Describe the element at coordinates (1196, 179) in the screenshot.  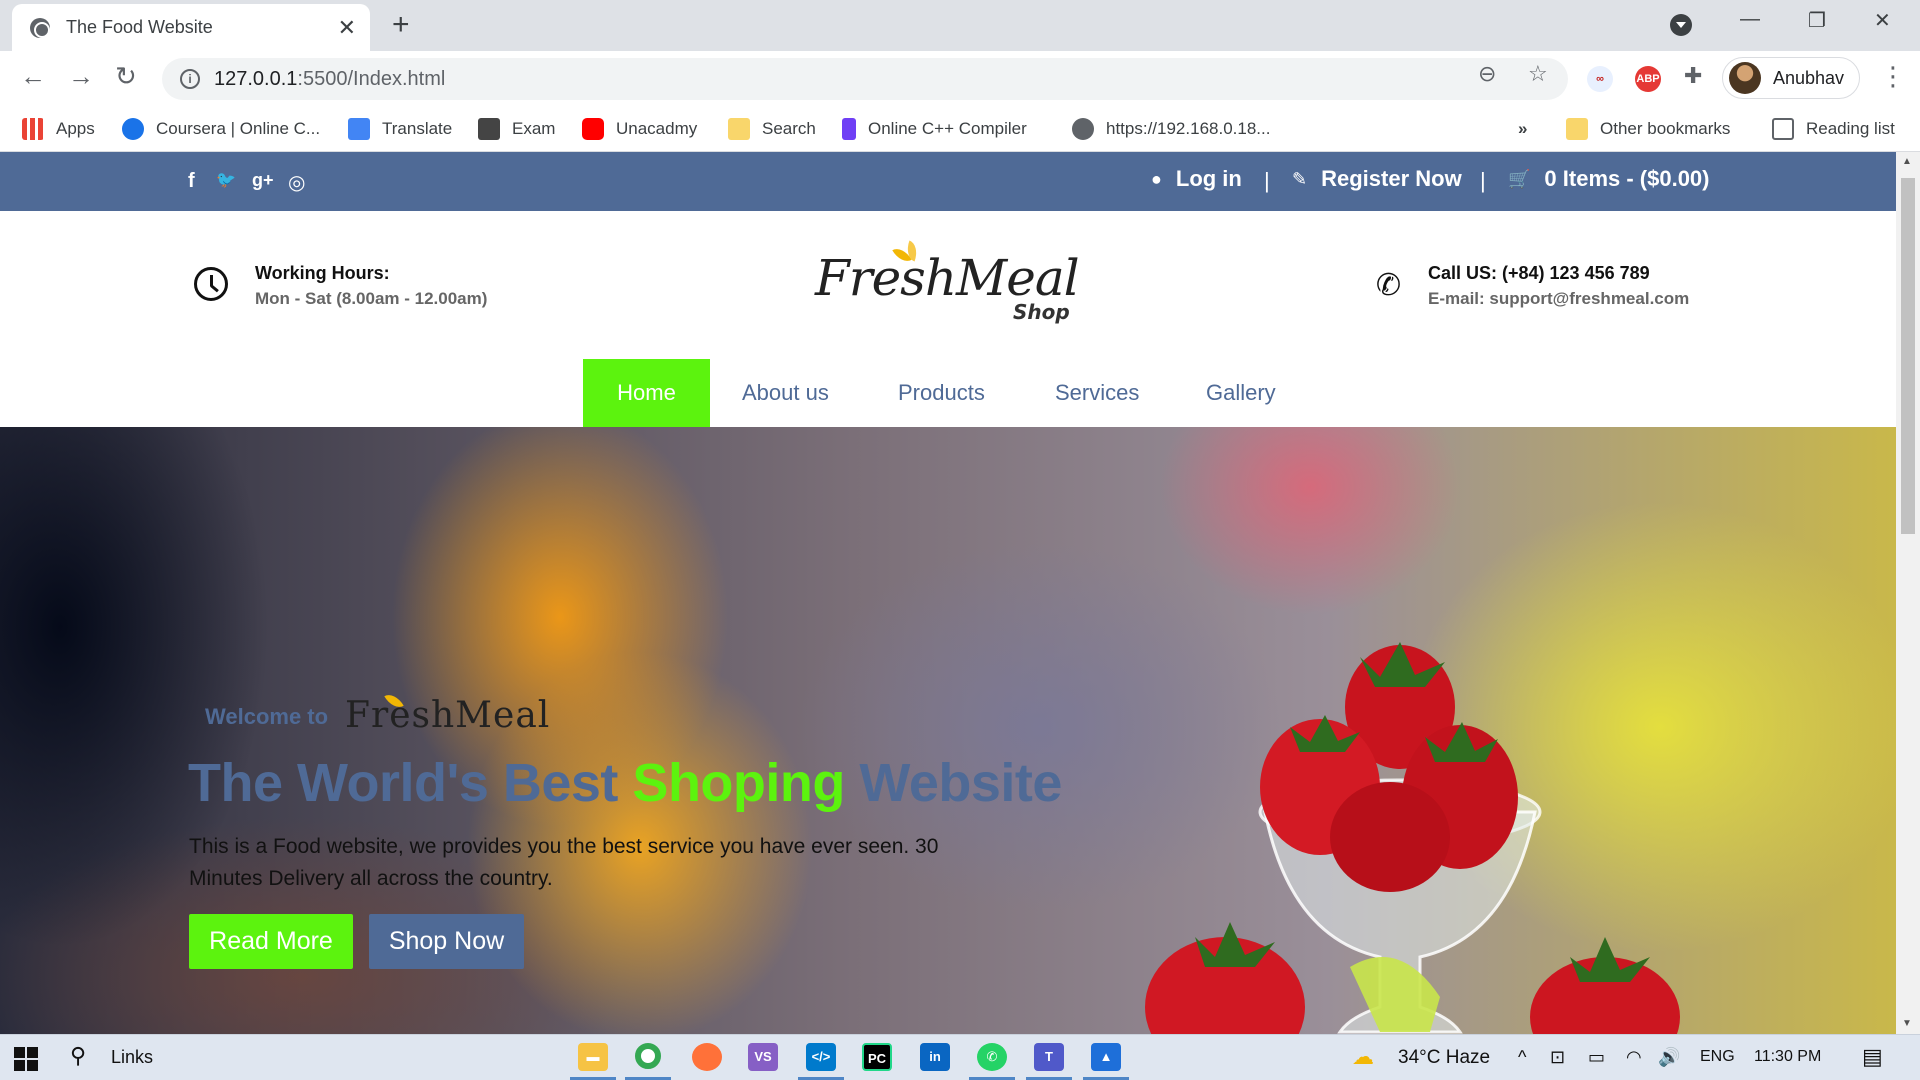
I see `login-link: ● Log in` at that location.